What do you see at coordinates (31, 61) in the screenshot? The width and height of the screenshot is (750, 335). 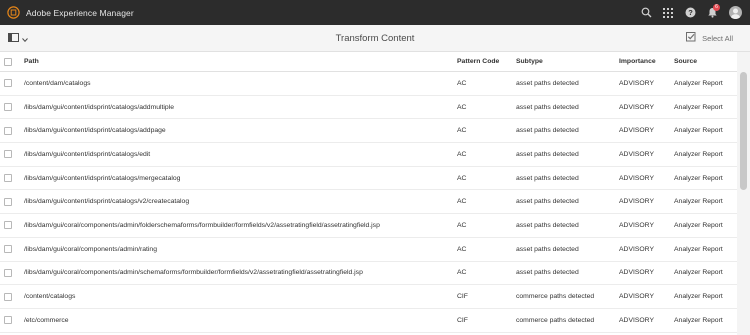 I see `column-header-path: Path` at bounding box center [31, 61].